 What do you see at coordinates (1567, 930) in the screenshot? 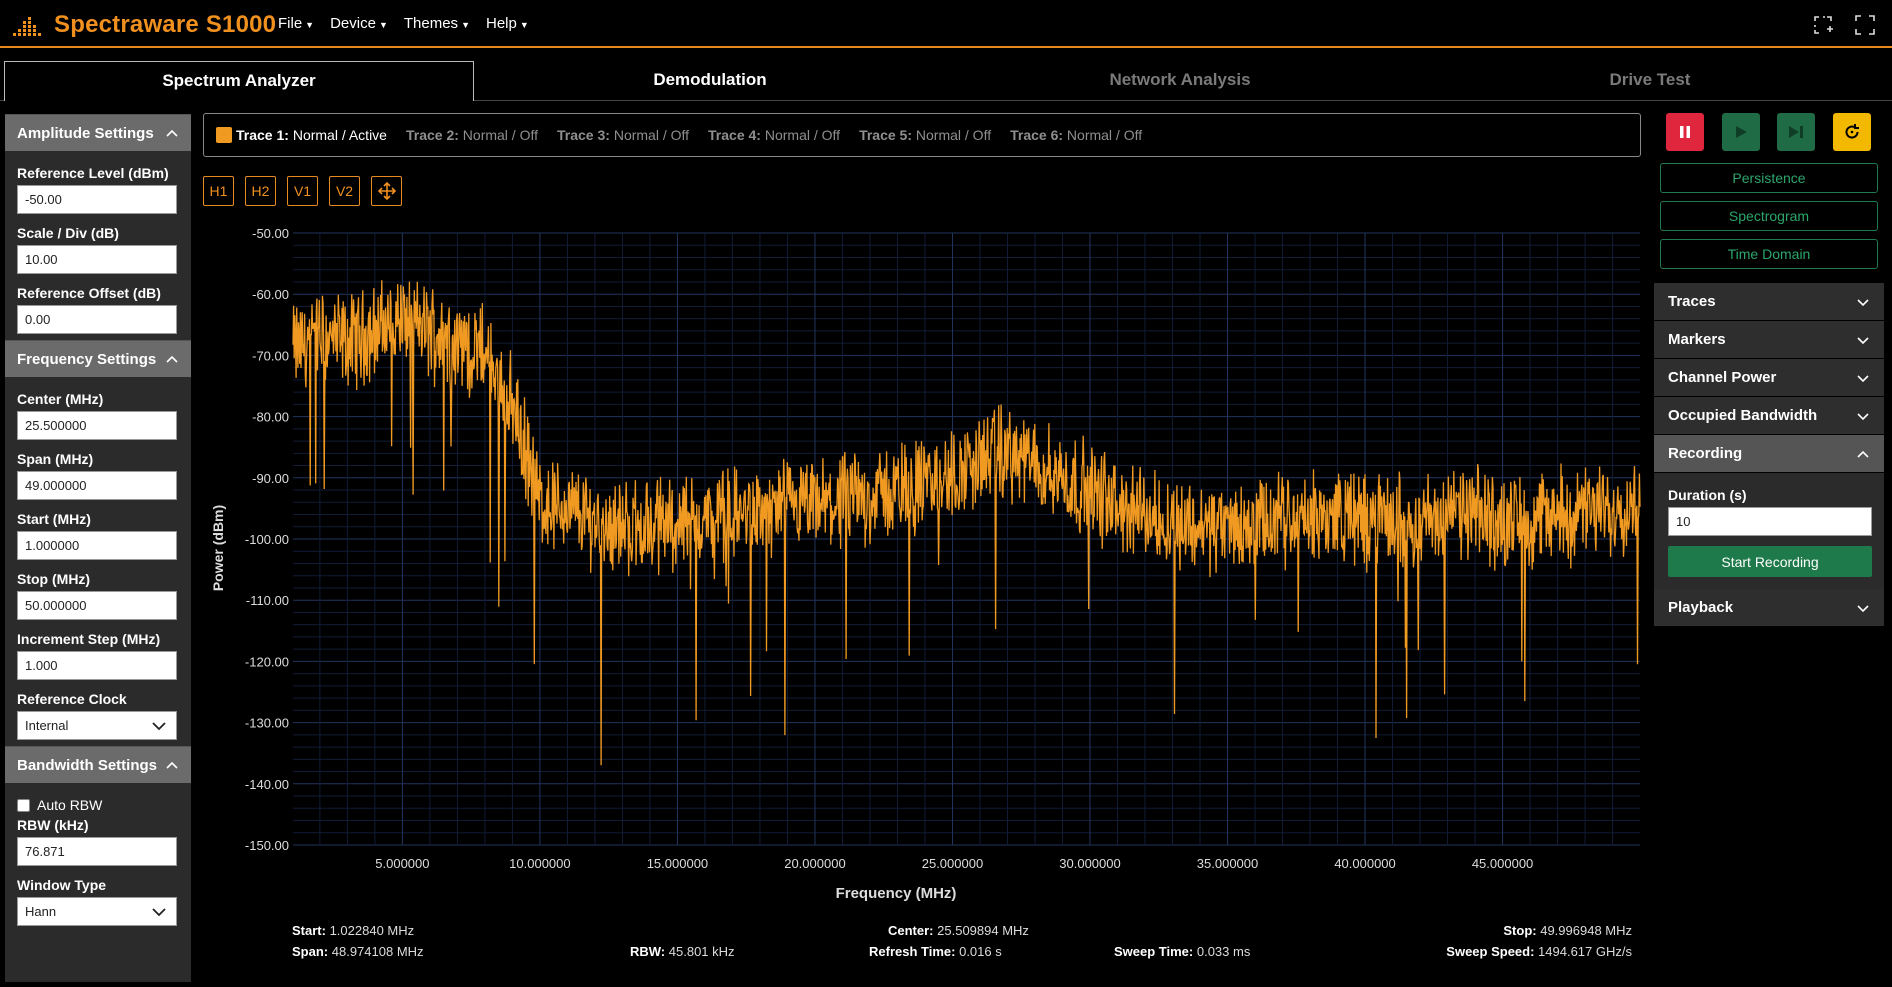
I see `status-stop: Stop: 49.996948 MHz` at bounding box center [1567, 930].